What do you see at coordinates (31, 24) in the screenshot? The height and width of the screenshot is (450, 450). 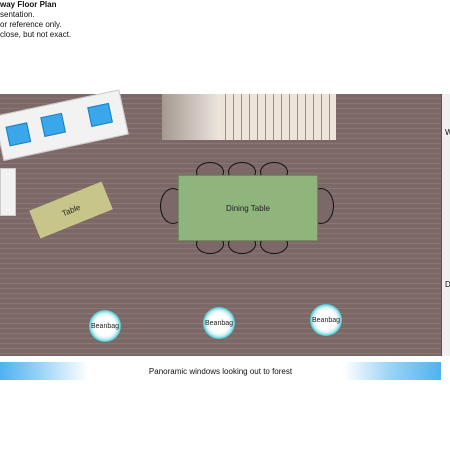 I see `plan-note-2: or reference only.` at bounding box center [31, 24].